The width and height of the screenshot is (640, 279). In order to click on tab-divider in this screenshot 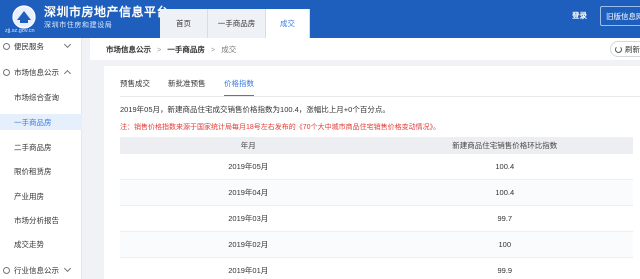, I will do `click(380, 96)`.